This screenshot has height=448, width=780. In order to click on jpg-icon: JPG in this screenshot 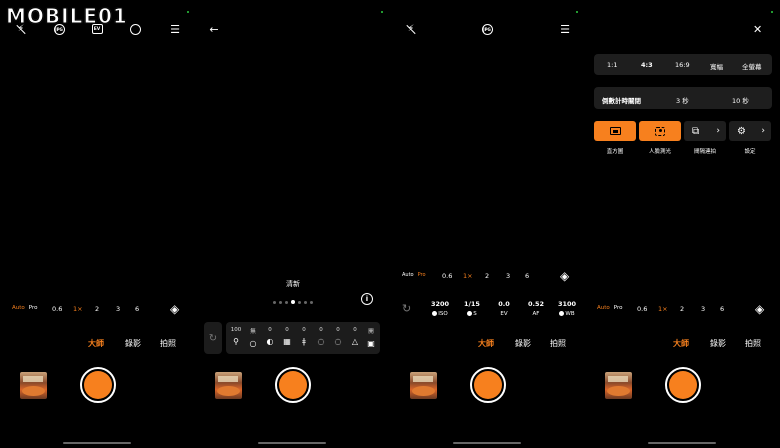, I will do `click(487, 29)`.